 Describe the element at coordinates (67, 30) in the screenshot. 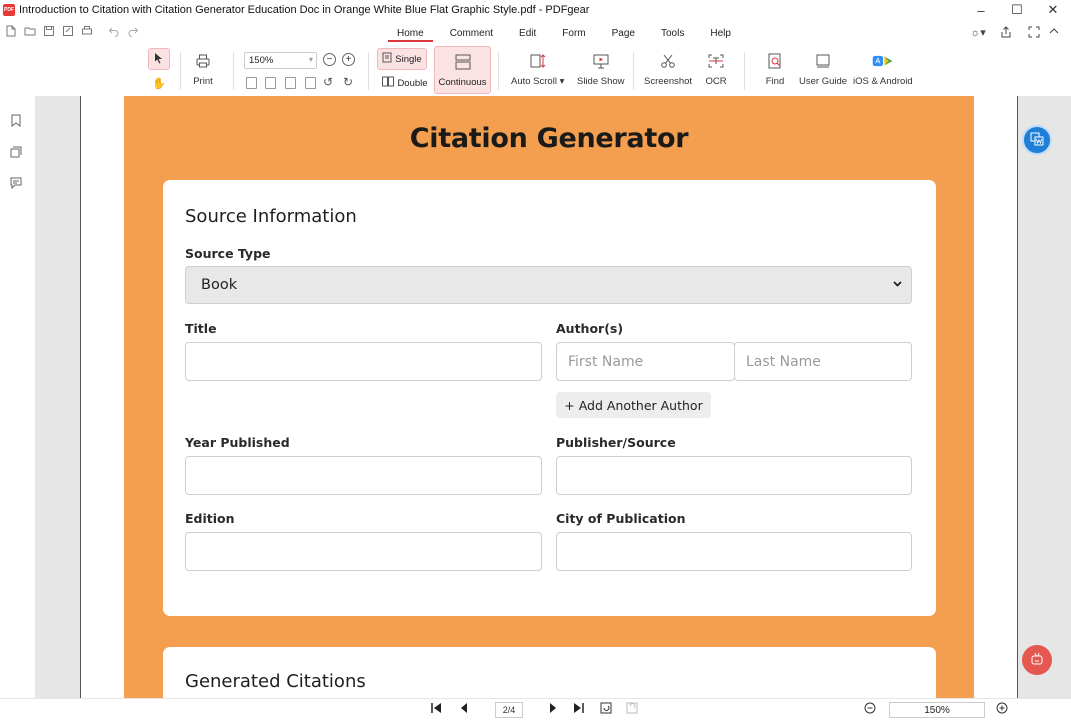

I see `save-as-icon` at that location.